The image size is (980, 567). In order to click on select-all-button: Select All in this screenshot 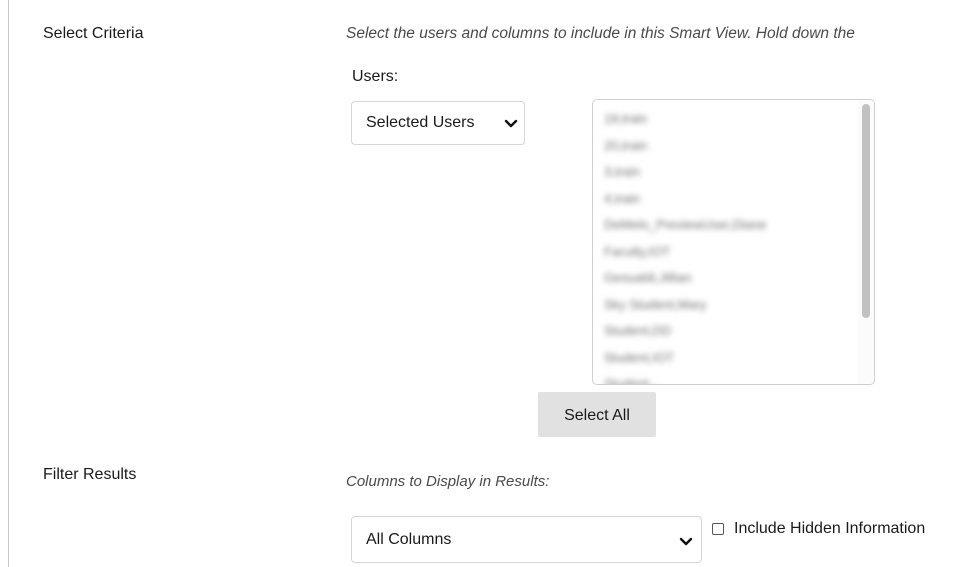, I will do `click(597, 414)`.